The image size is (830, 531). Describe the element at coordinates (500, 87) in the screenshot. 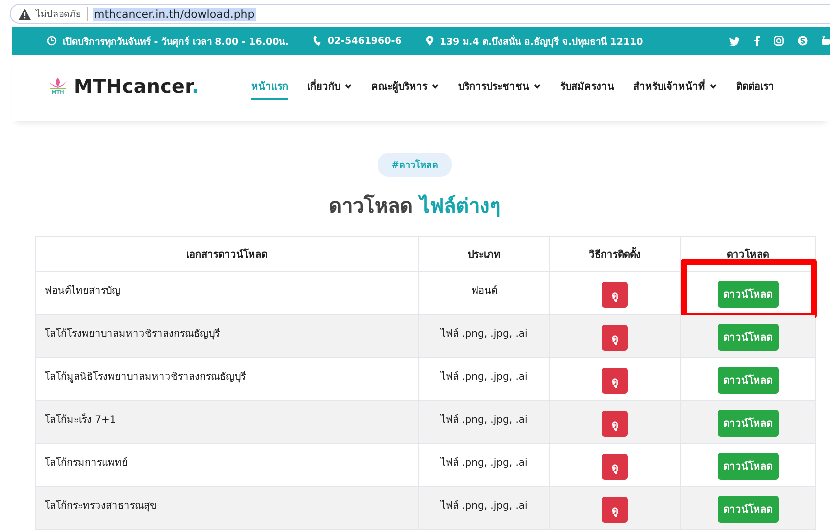

I see `nav-link: บริการประชาชน` at that location.